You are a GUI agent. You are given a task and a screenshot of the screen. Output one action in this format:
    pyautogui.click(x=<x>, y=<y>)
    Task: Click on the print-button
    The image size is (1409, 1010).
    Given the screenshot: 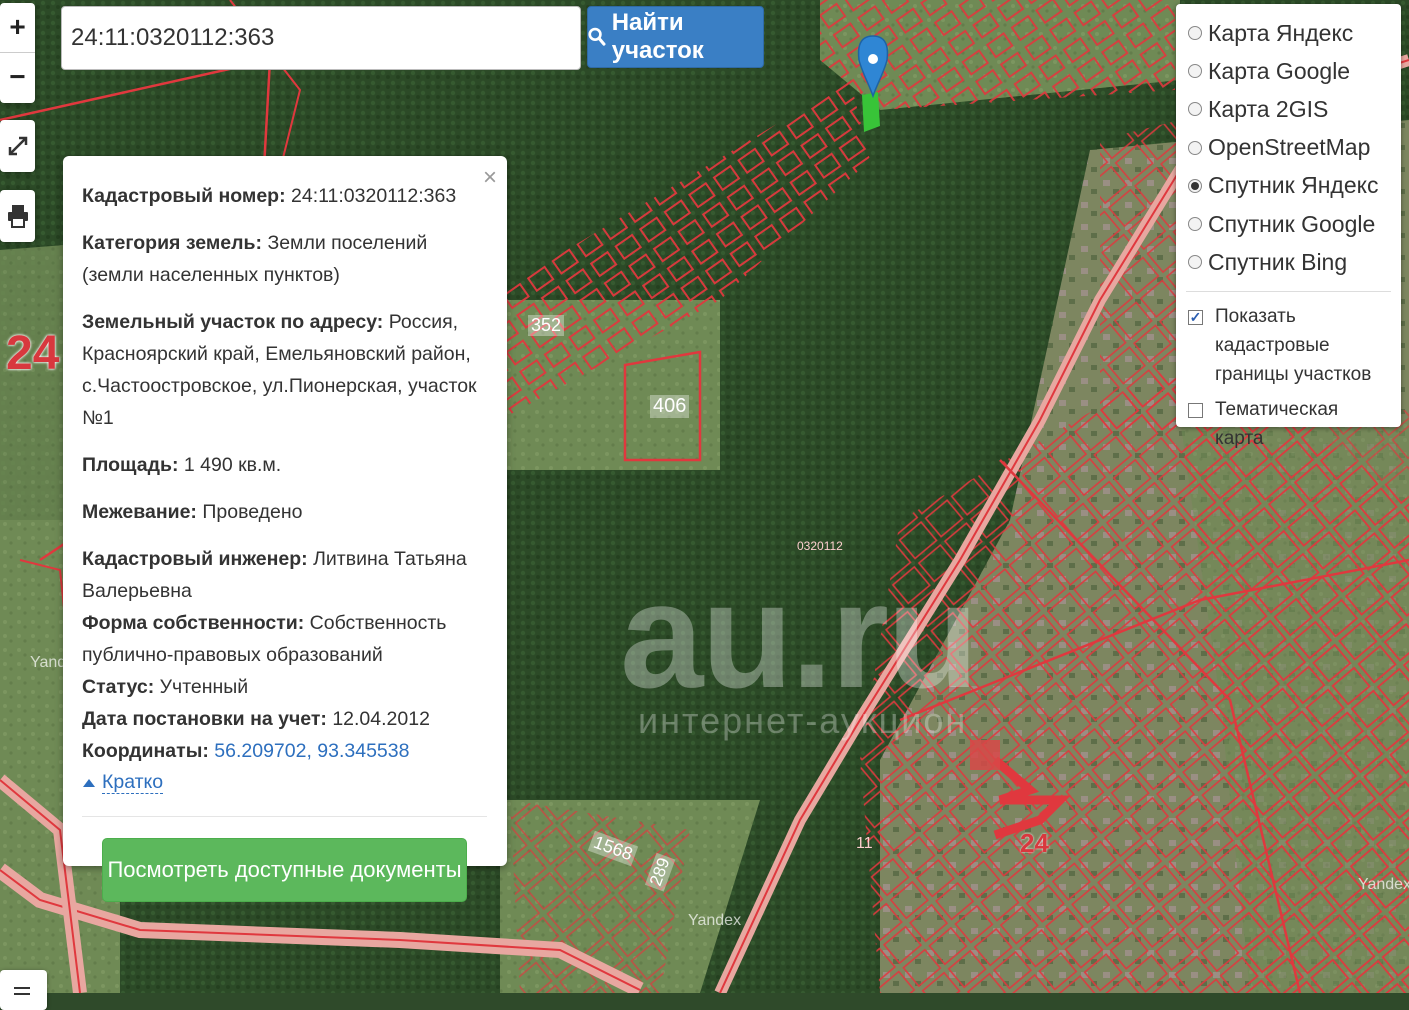 What is the action you would take?
    pyautogui.click(x=17, y=216)
    